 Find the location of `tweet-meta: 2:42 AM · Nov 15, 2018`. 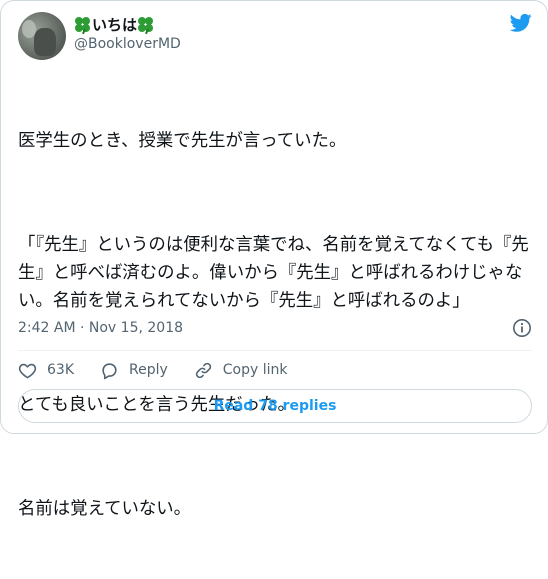

tweet-meta: 2:42 AM · Nov 15, 2018 is located at coordinates (275, 329).